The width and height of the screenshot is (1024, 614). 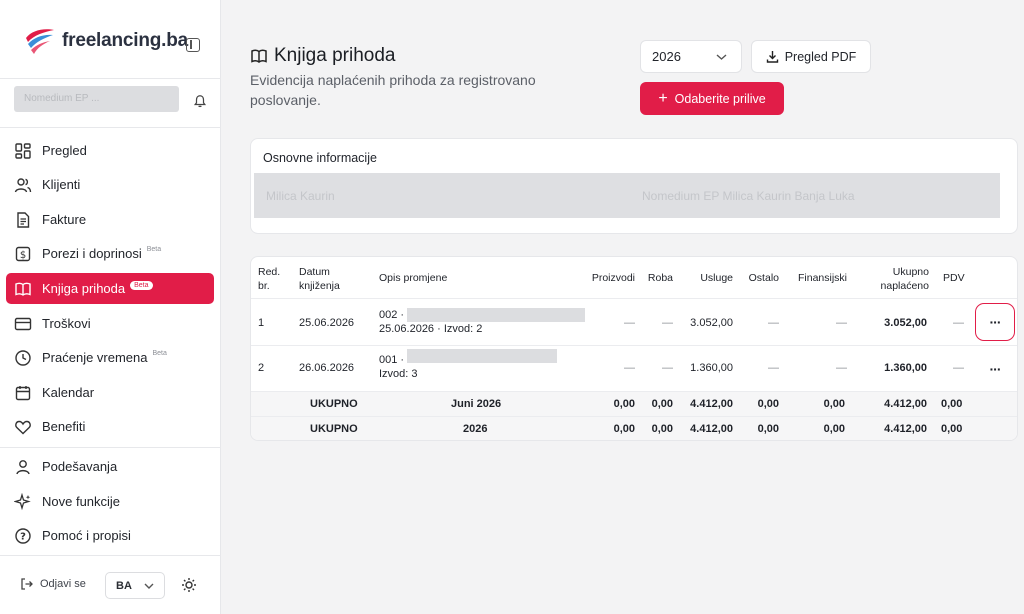 What do you see at coordinates (716, 278) in the screenshot?
I see `column-header-usluge: Usluge` at bounding box center [716, 278].